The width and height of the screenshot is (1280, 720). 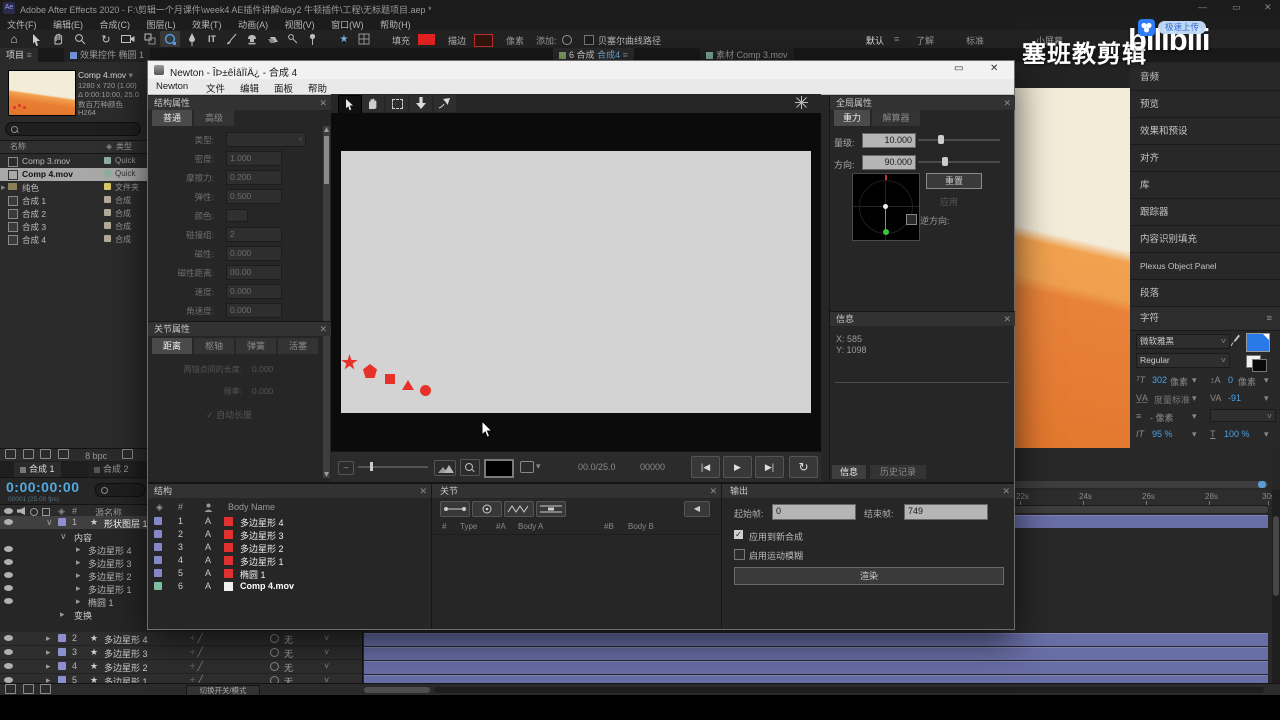 What do you see at coordinates (254, 272) in the screenshot?
I see `magnet-distance-field: 00.00` at bounding box center [254, 272].